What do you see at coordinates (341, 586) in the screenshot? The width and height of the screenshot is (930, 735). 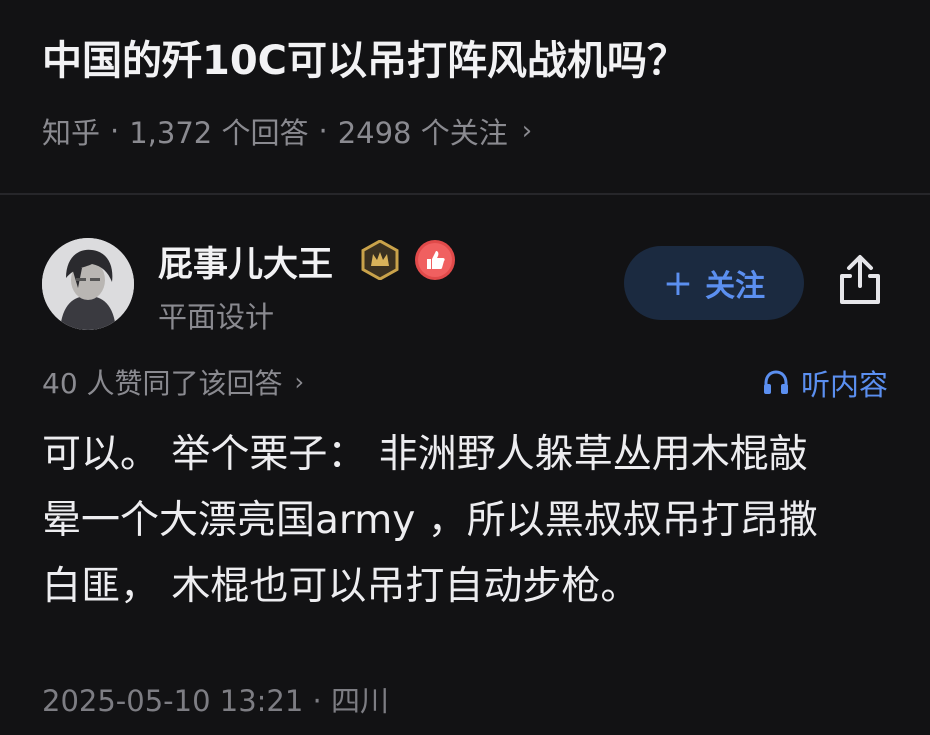 I see `answer-line: 白匪， 木棍也可以吊打自动步枪。` at bounding box center [341, 586].